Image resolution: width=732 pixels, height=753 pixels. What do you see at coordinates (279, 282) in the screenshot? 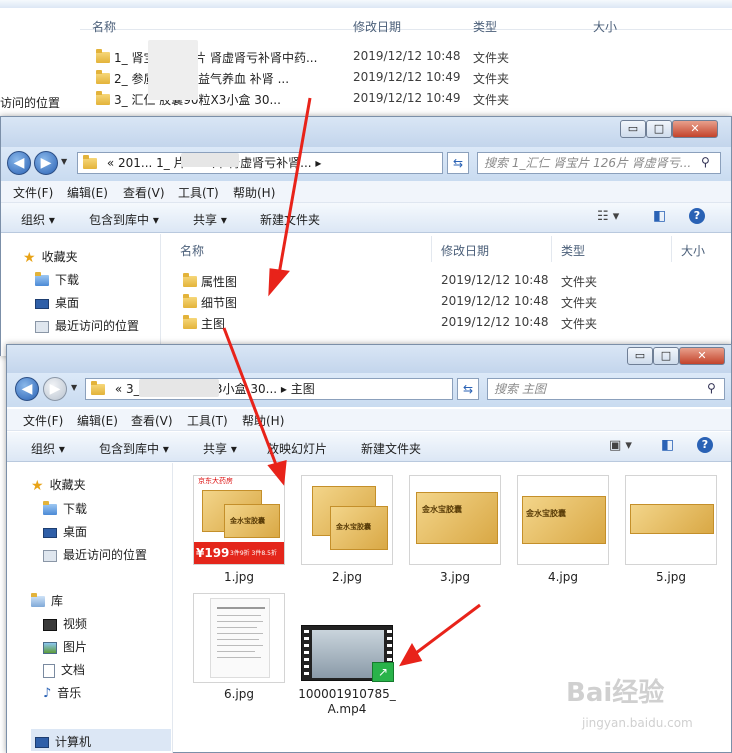
I see `arrow-1-head` at bounding box center [279, 282].